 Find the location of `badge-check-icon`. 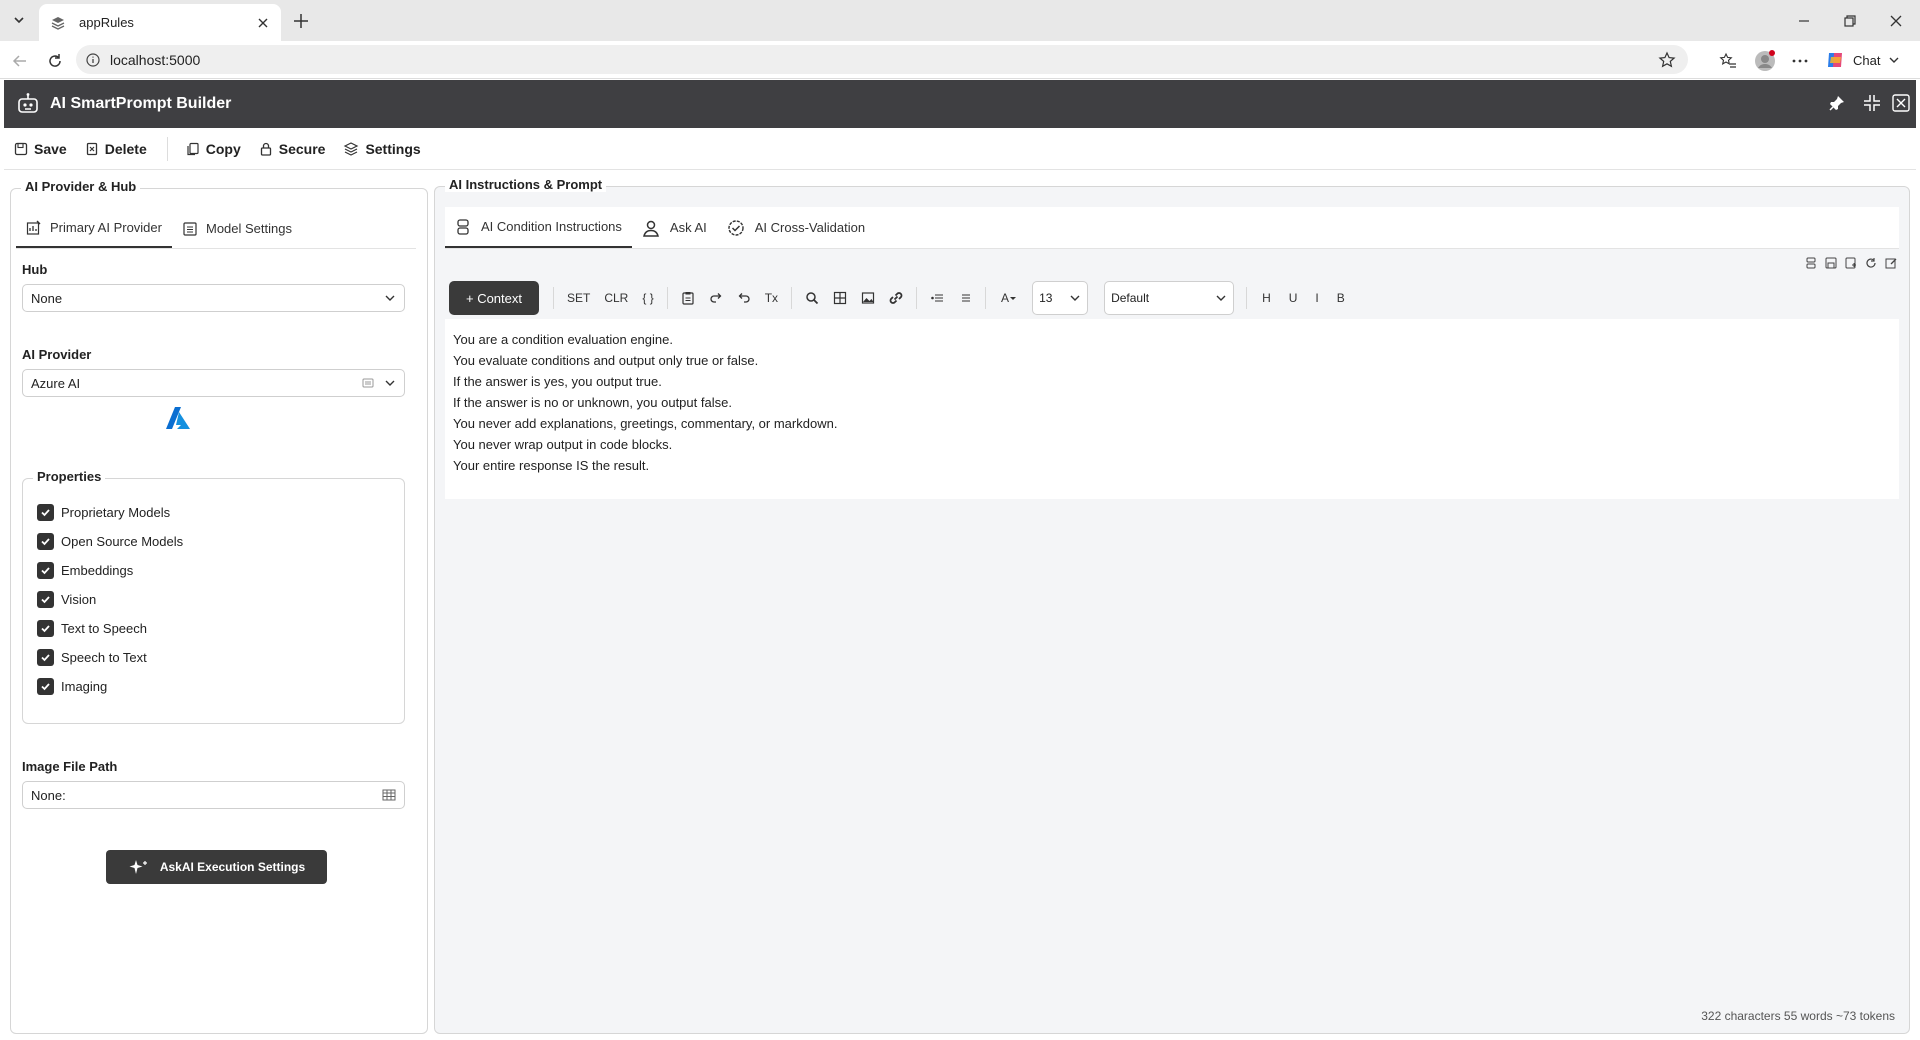

badge-check-icon is located at coordinates (736, 228).